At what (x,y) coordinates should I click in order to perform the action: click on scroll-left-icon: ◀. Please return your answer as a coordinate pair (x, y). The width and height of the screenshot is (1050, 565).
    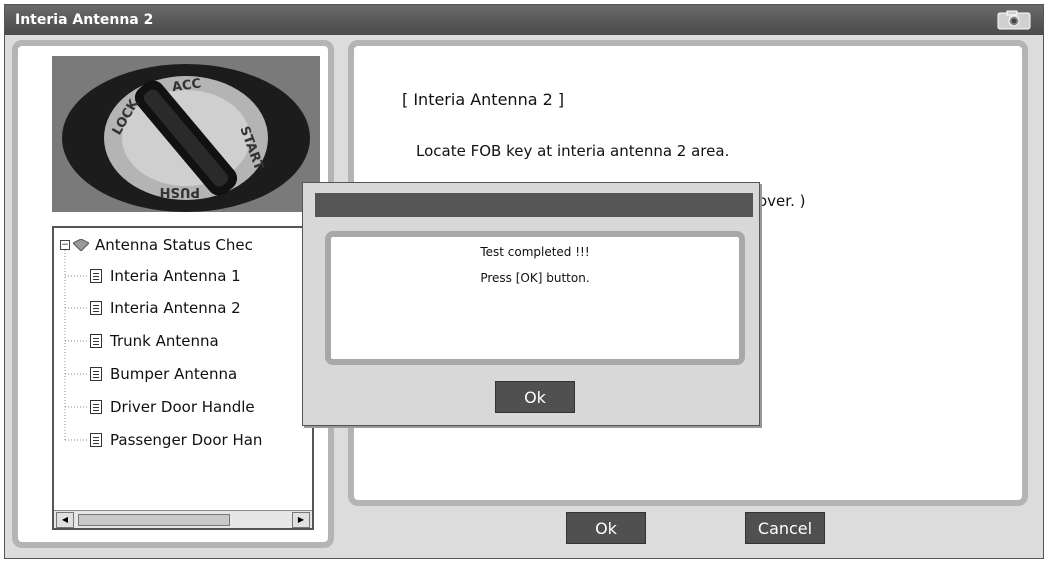
    Looking at the image, I should click on (65, 520).